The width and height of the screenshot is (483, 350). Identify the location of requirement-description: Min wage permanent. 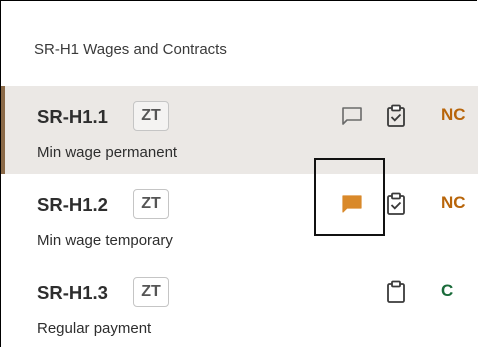
(107, 152).